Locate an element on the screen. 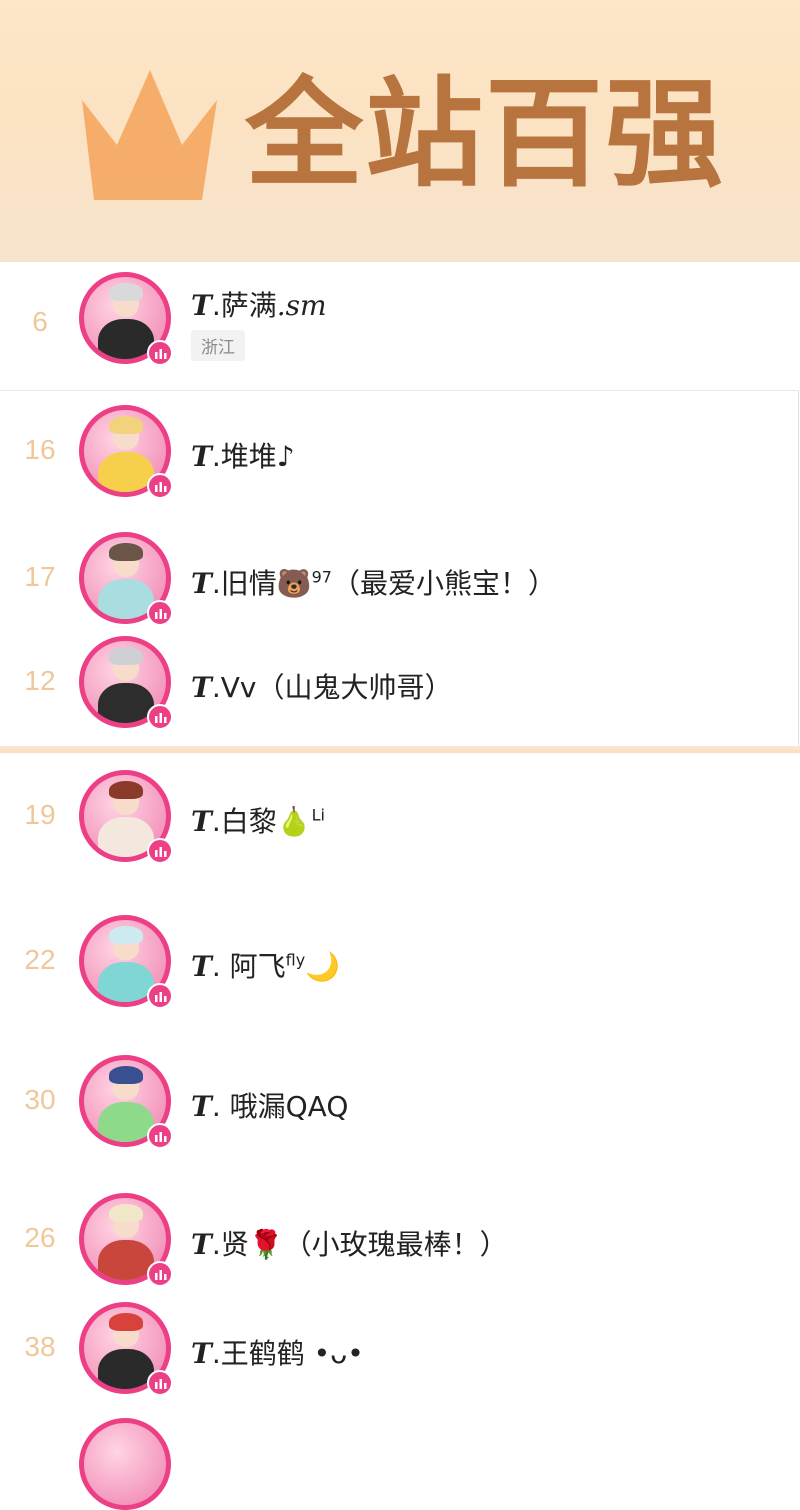  user-name: T. 阿飞fly🌙 is located at coordinates (266, 966).